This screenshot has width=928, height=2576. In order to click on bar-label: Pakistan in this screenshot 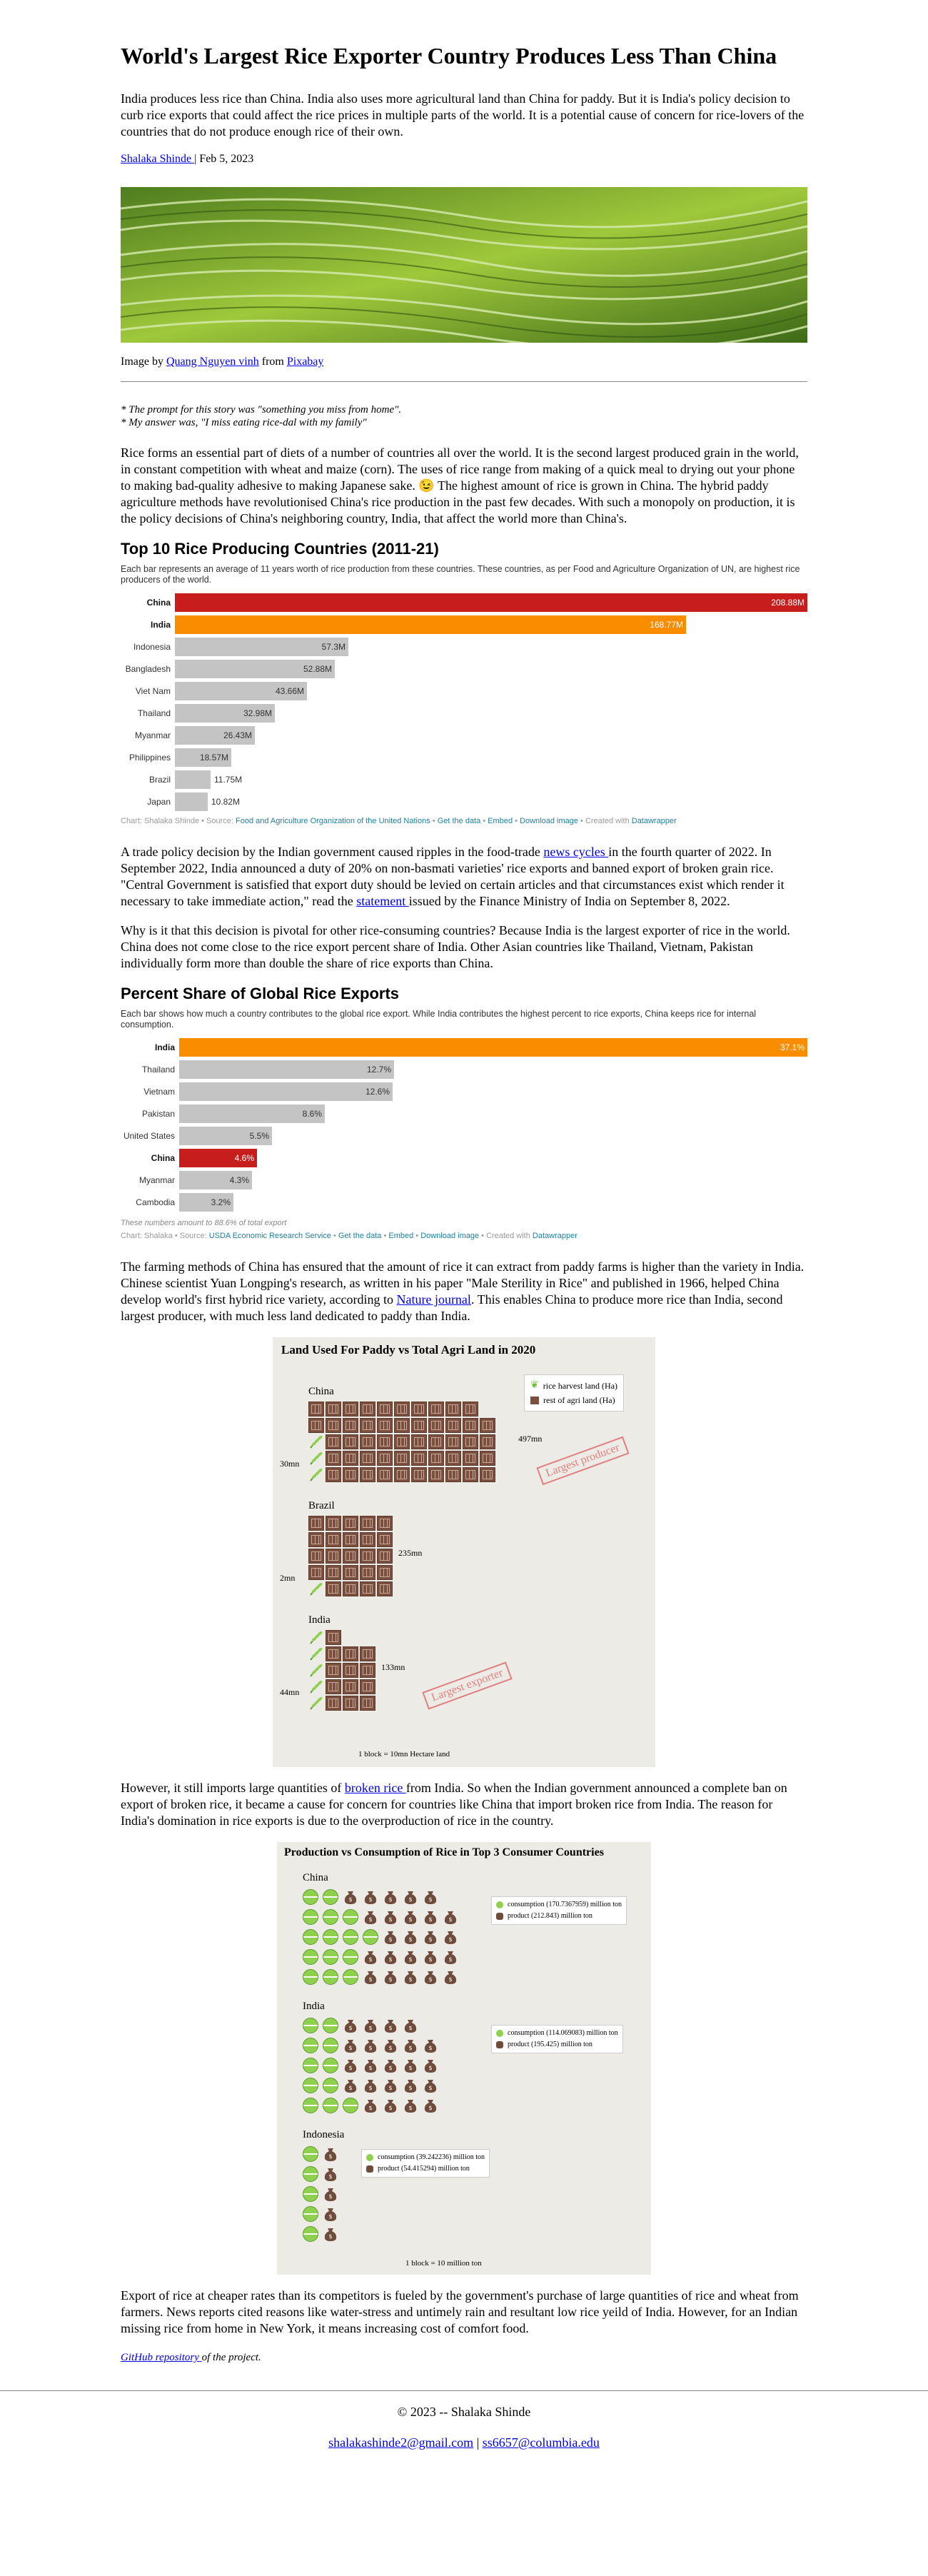, I will do `click(158, 1113)`.